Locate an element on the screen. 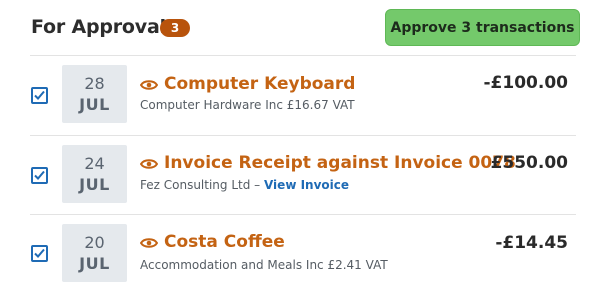 This screenshot has width=600, height=300. date-day: 24 is located at coordinates (94, 163).